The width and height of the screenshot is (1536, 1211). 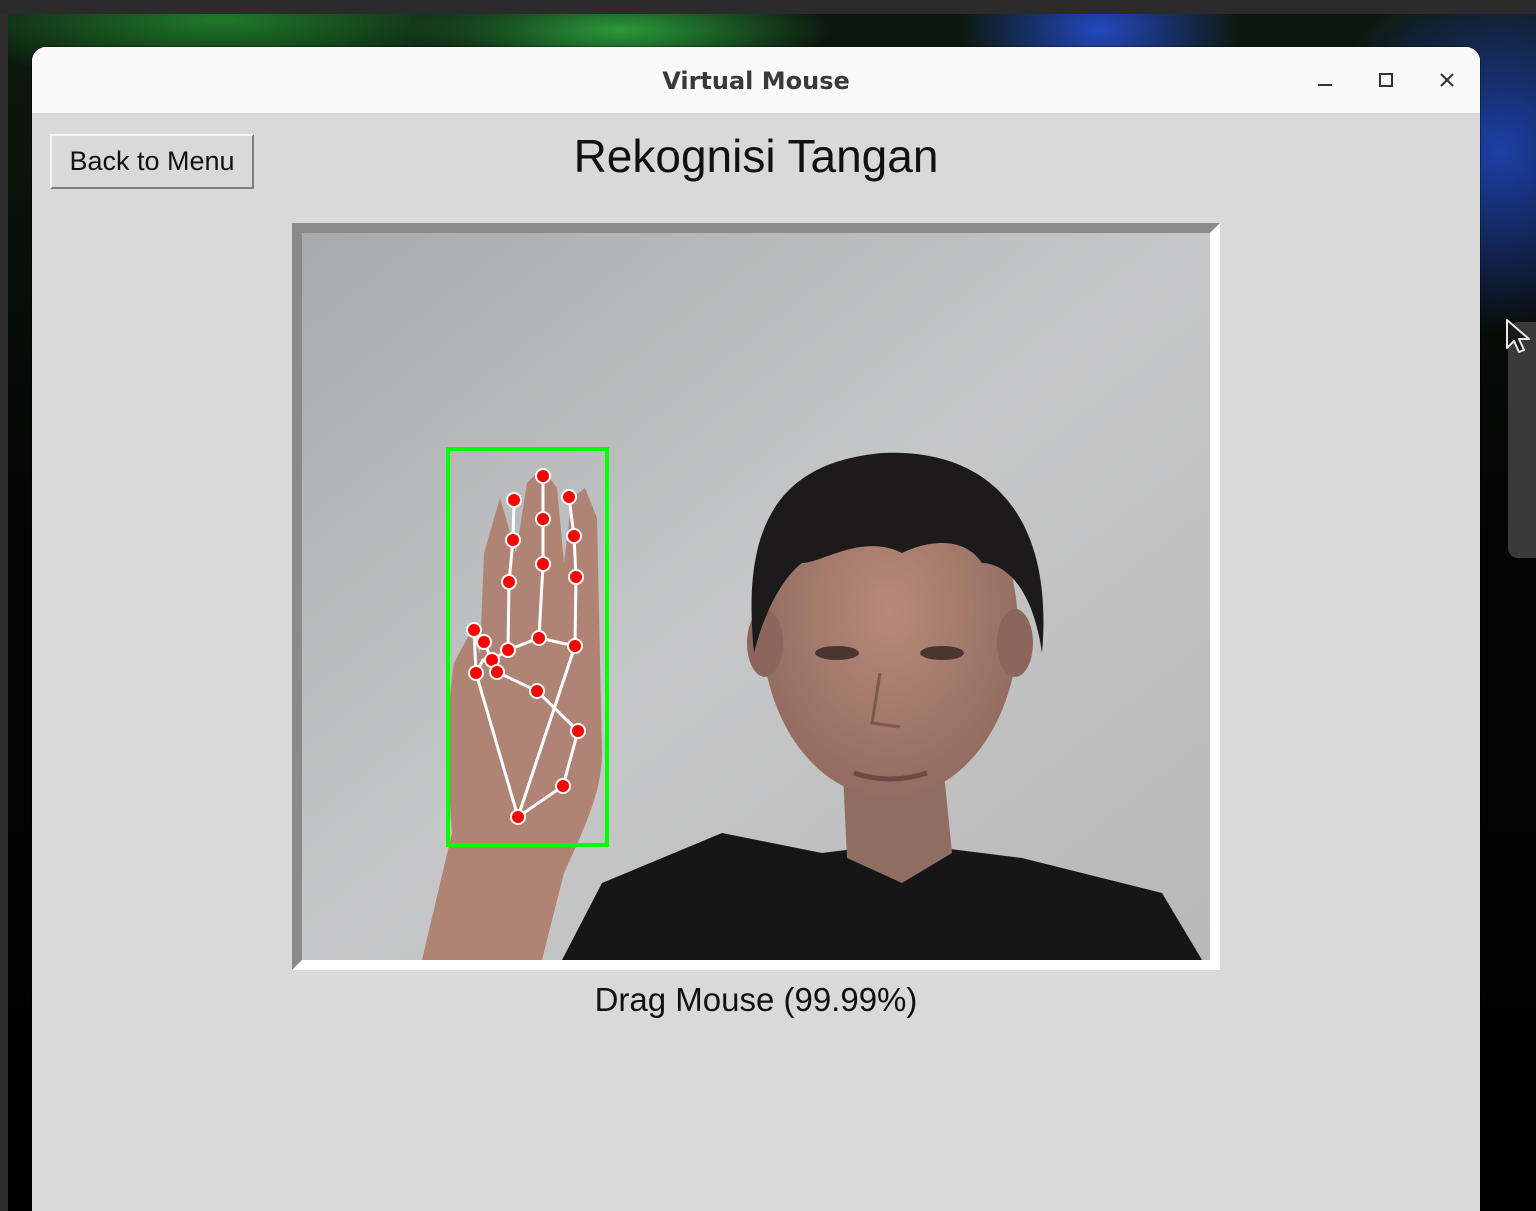 I want to click on person-ear-right, so click(x=1015, y=643).